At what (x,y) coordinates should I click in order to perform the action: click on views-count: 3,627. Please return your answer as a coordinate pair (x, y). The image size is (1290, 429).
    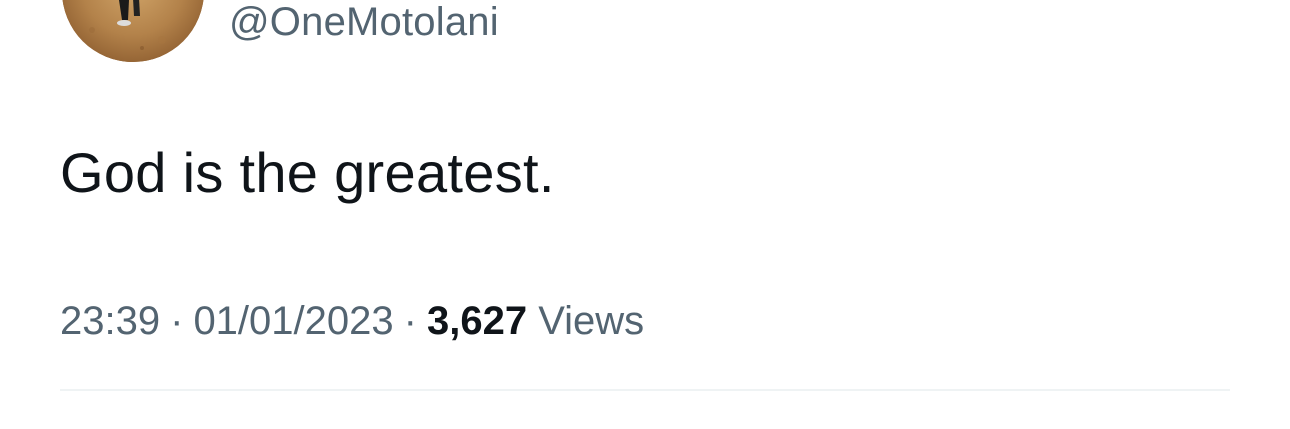
    Looking at the image, I should click on (477, 321).